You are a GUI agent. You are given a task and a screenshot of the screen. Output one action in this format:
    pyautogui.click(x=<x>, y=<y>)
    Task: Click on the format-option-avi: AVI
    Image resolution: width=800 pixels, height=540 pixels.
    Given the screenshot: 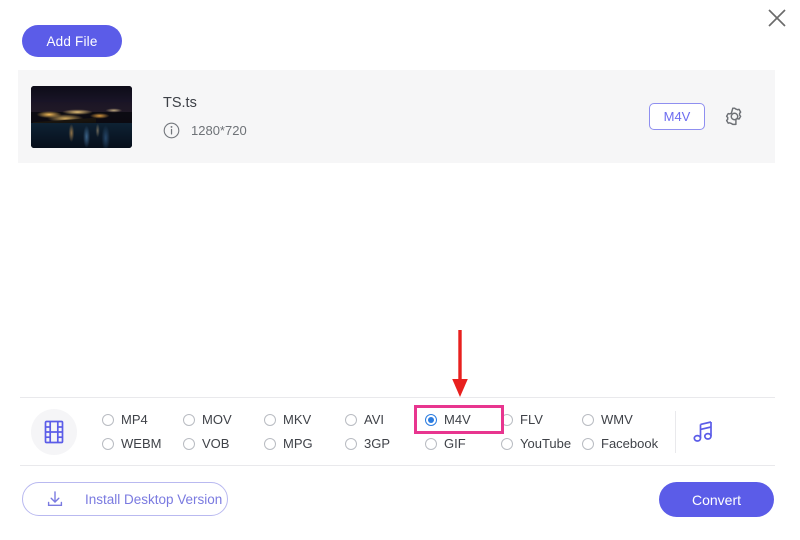 What is the action you would take?
    pyautogui.click(x=385, y=419)
    